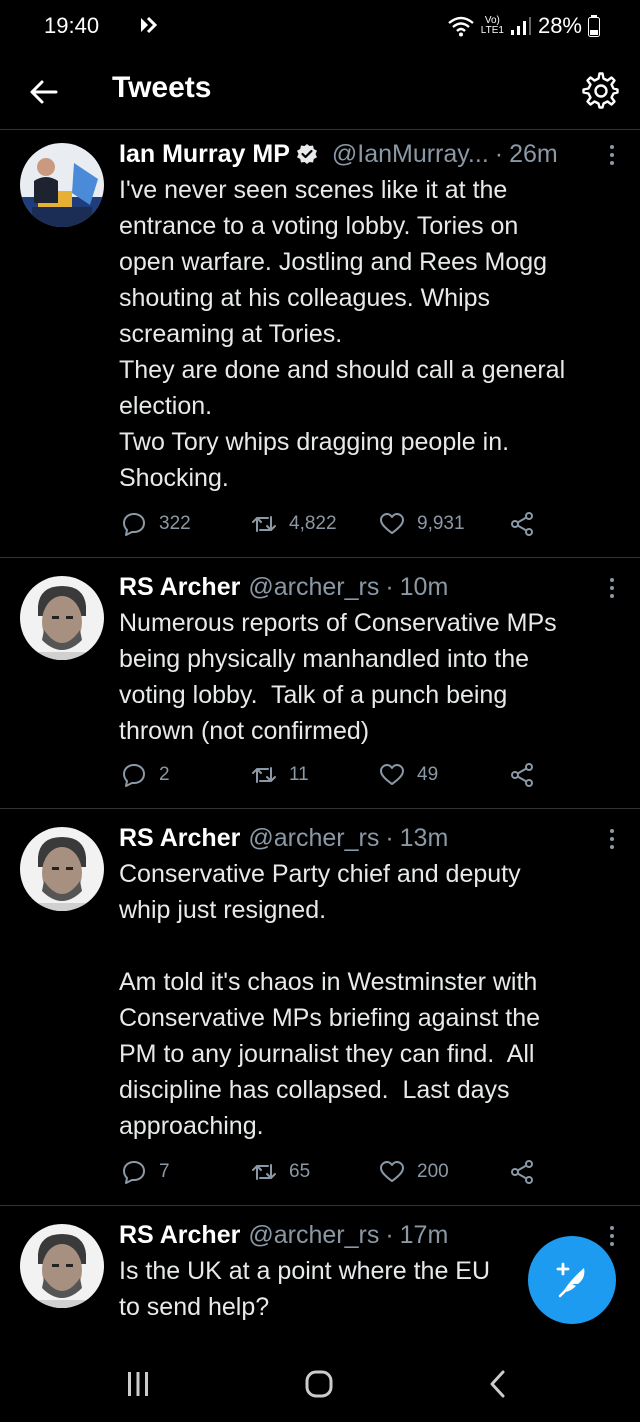  I want to click on system-back-button, so click(498, 1386).